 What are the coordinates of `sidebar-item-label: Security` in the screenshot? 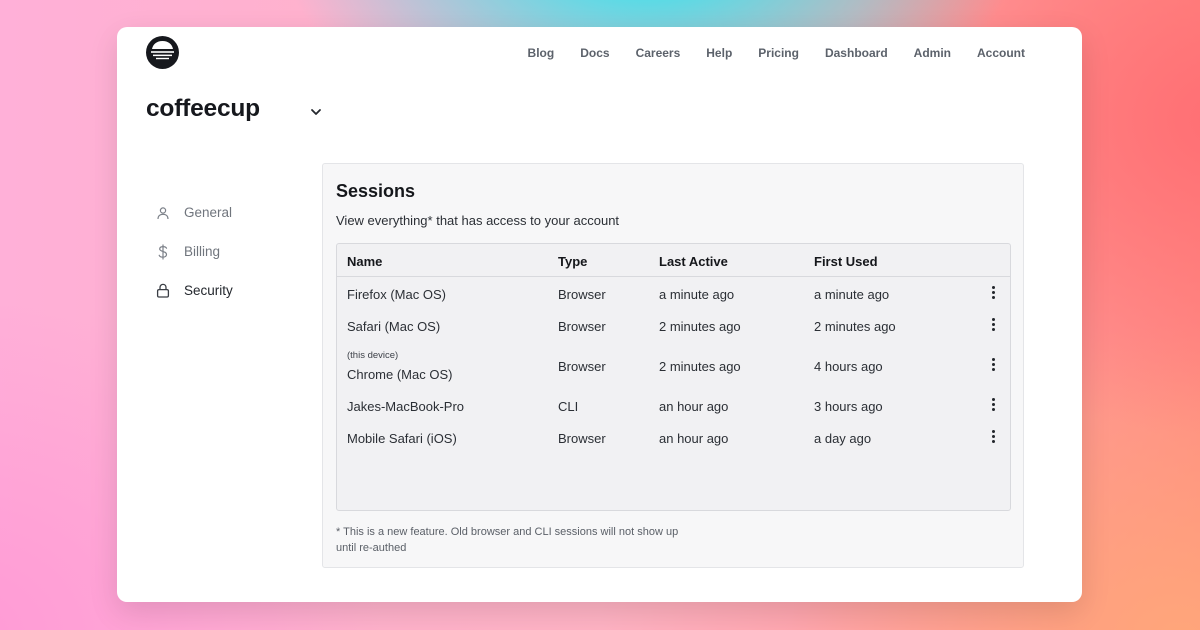 It's located at (208, 290).